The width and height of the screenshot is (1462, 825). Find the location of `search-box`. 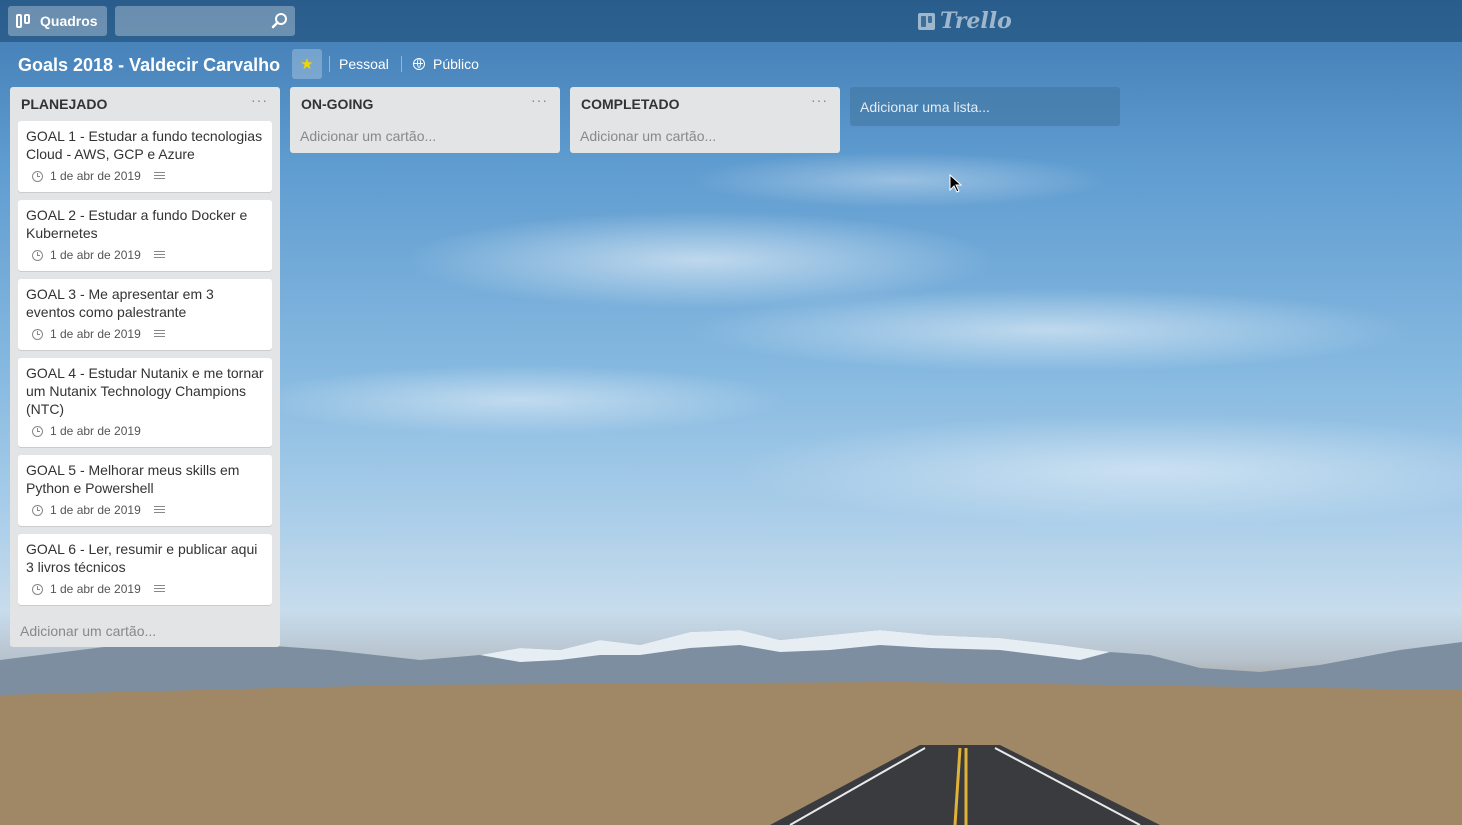

search-box is located at coordinates (205, 22).